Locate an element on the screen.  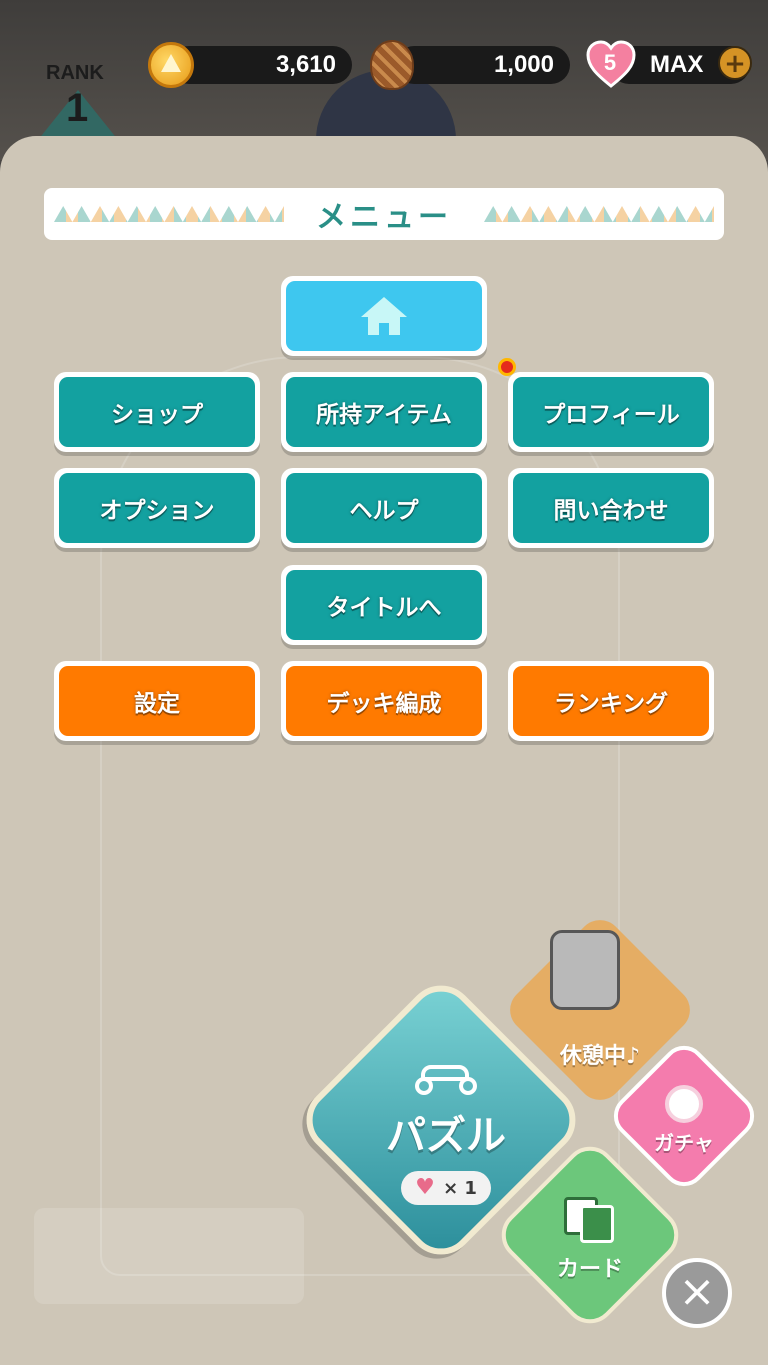
pinecone-icon is located at coordinates (392, 65).